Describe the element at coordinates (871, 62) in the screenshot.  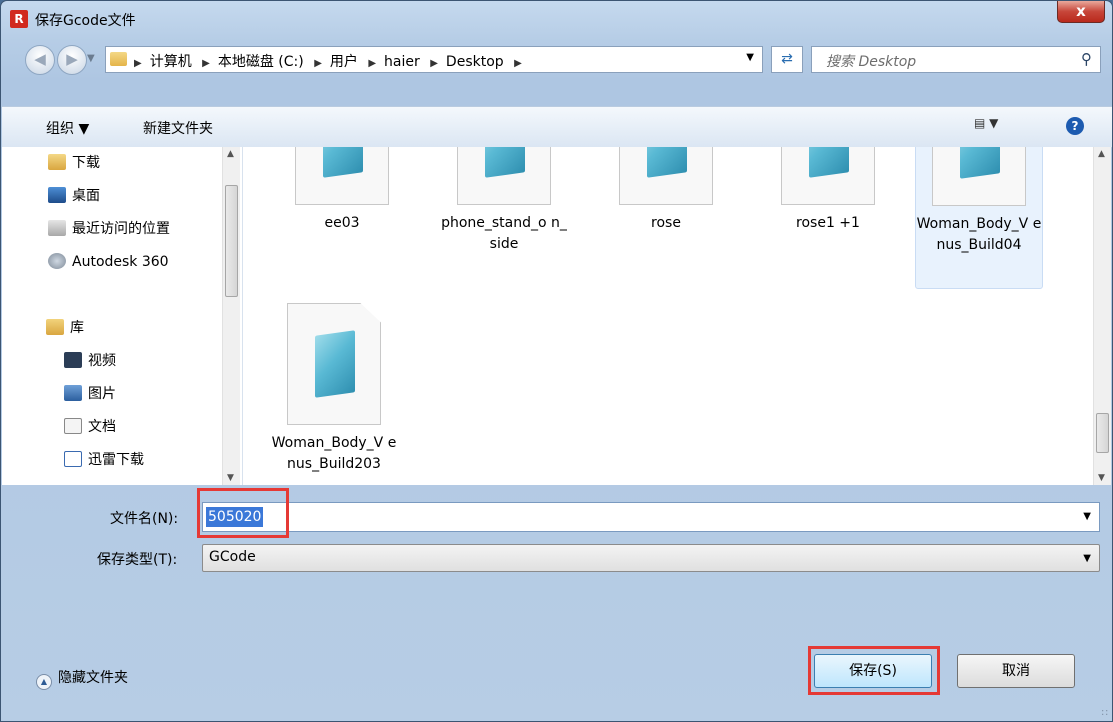
I see `search-placeholder: 搜索 Desktop` at that location.